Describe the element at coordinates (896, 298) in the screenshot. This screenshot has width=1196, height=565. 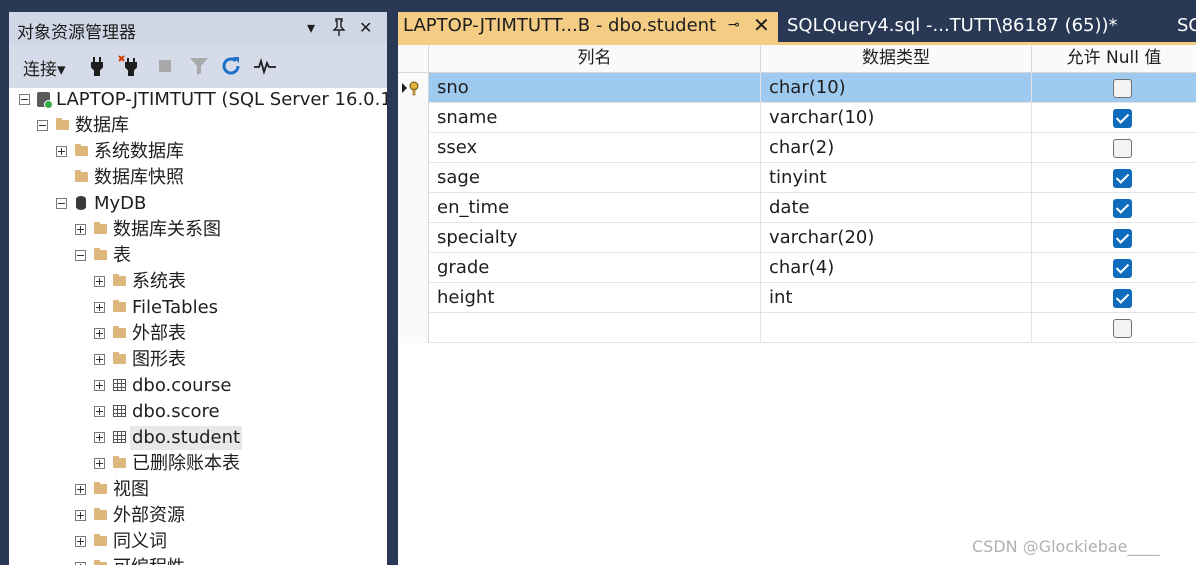
I see `data-type-cell: int` at that location.